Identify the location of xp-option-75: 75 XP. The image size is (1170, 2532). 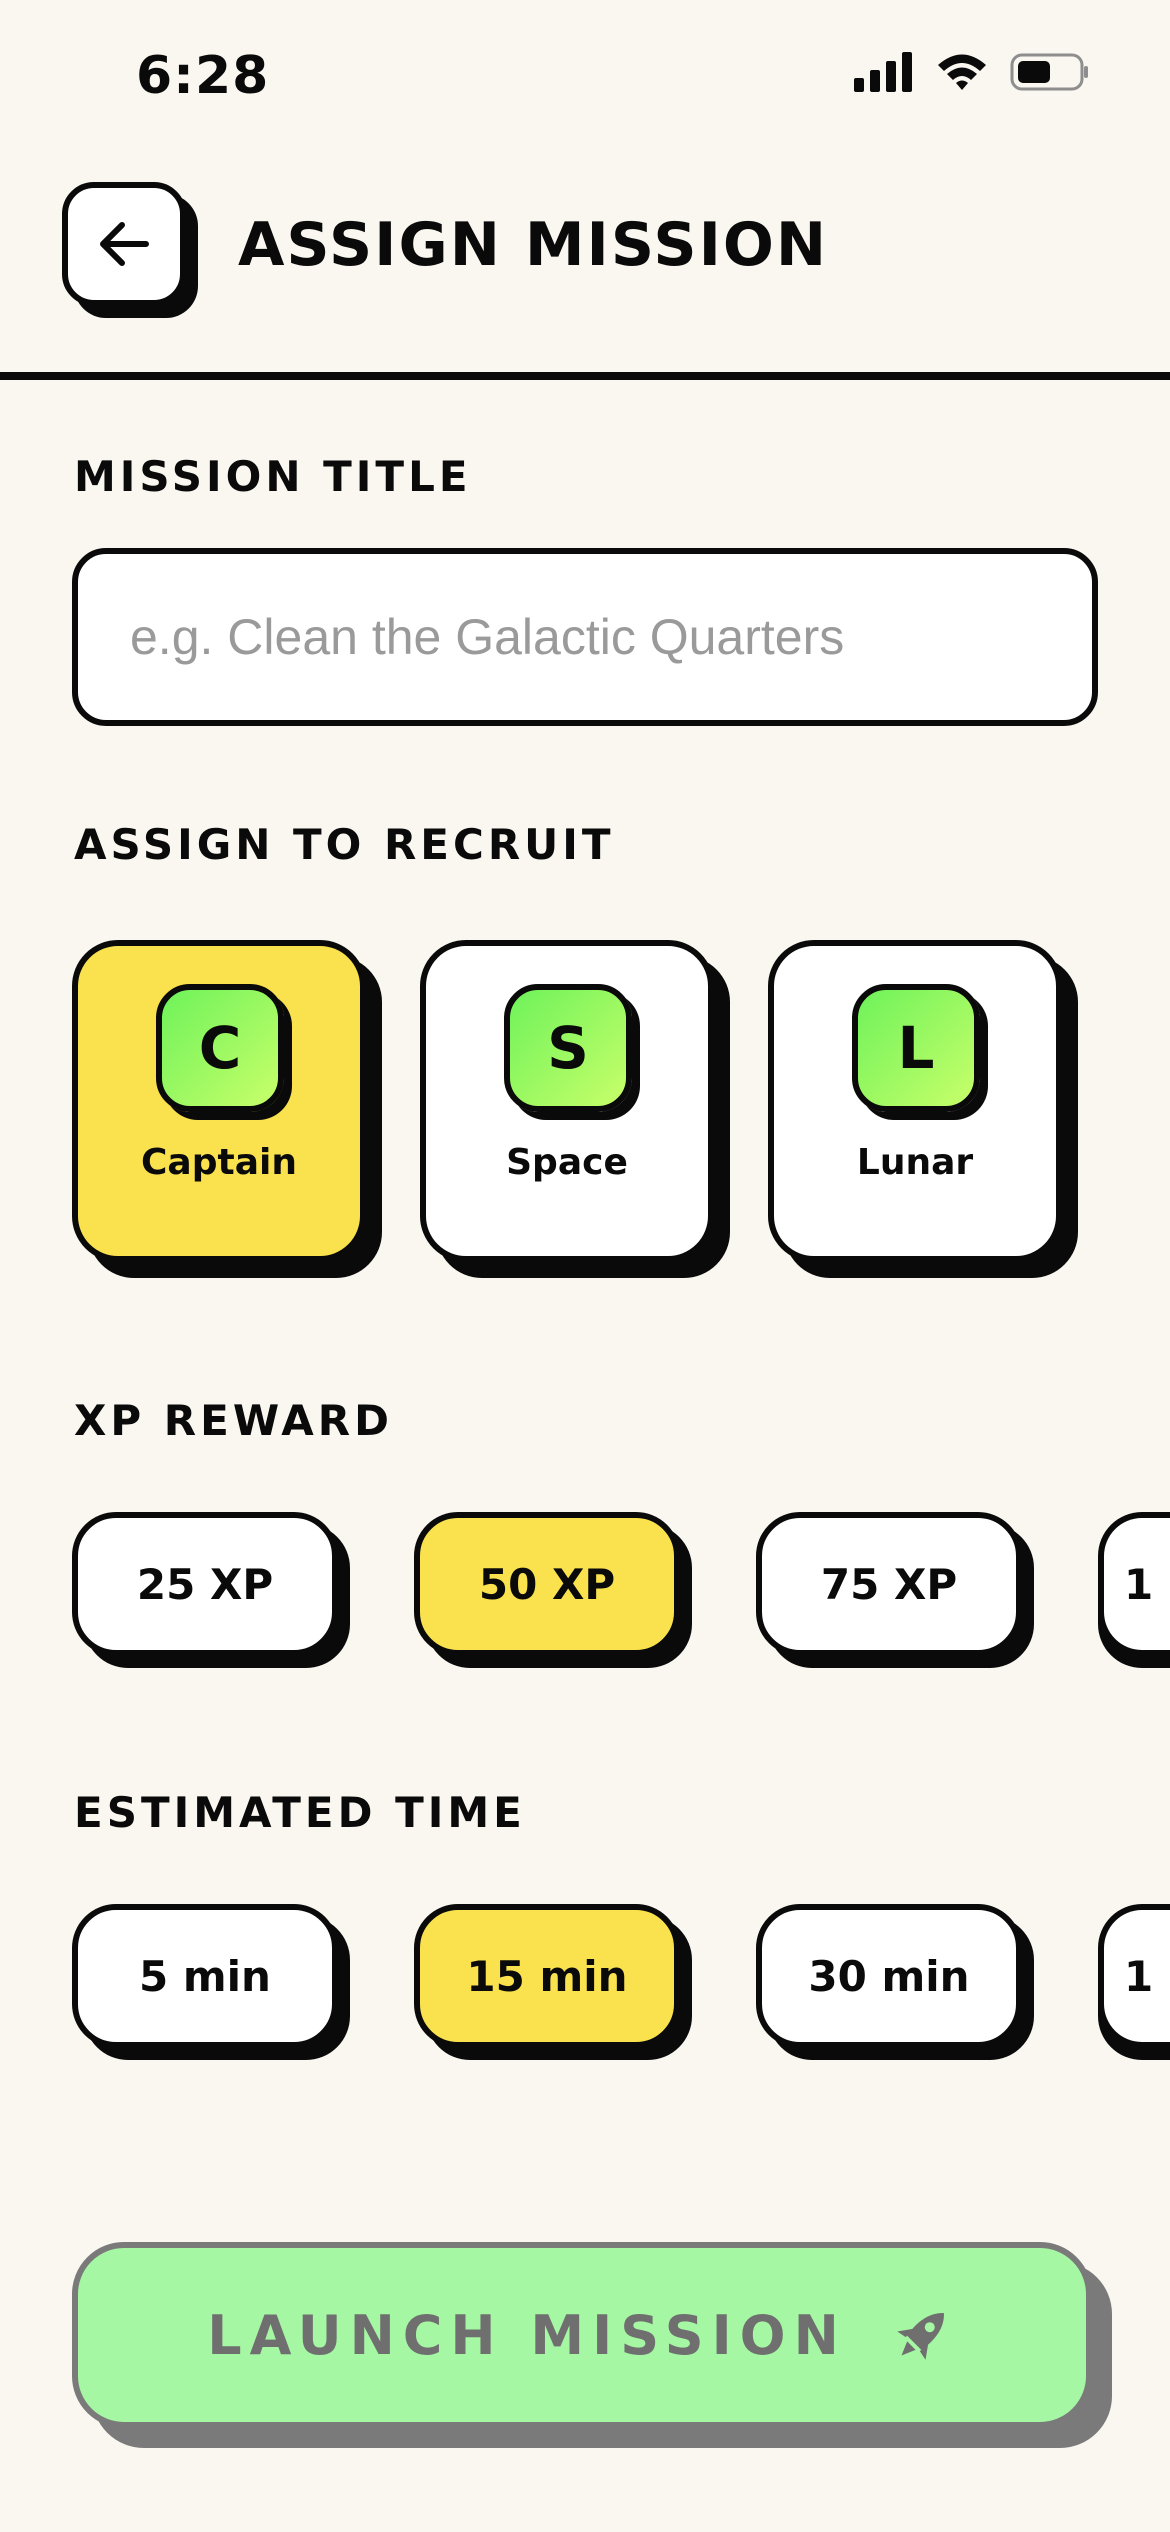
(889, 1584).